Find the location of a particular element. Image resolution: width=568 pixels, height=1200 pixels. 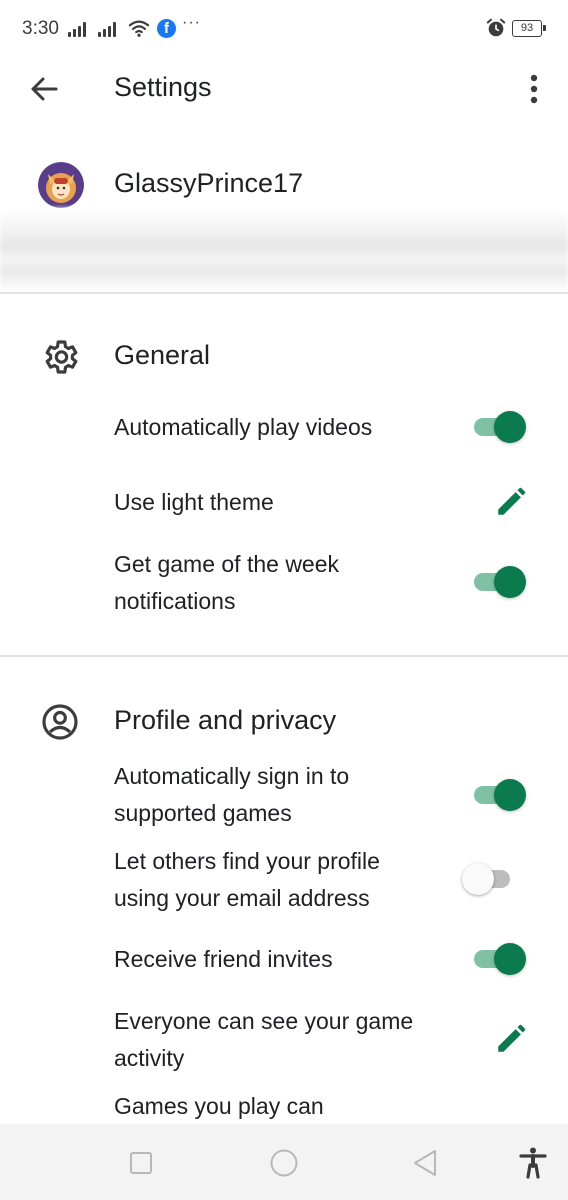

recent-apps-icon is located at coordinates (141, 1163).